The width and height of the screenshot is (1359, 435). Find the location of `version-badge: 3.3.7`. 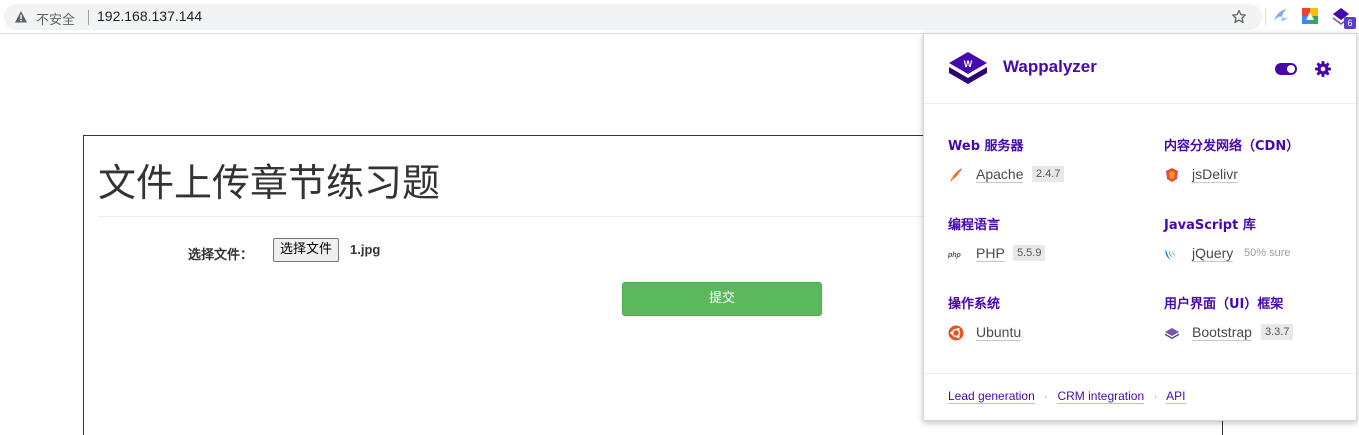

version-badge: 3.3.7 is located at coordinates (1277, 332).